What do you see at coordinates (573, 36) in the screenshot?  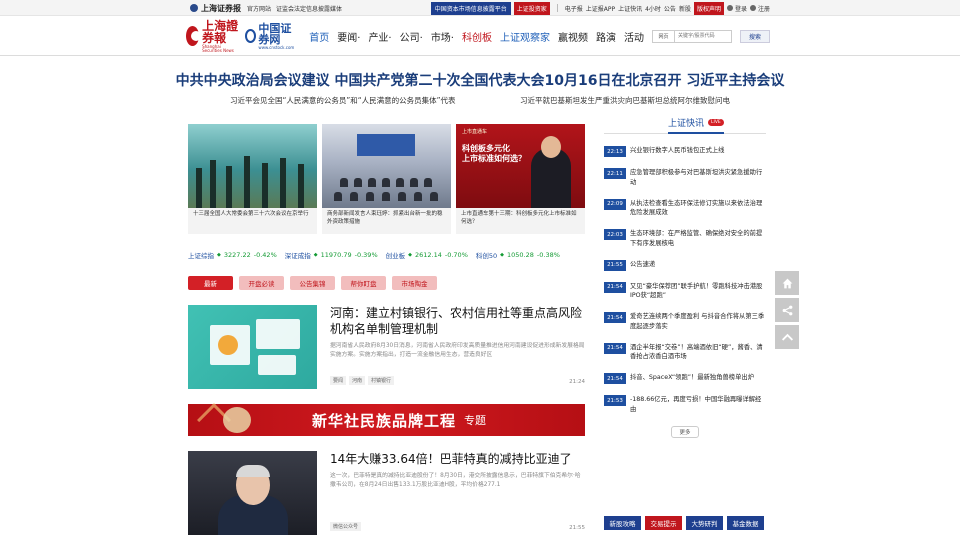 I see `nav-item: 赢视频` at bounding box center [573, 36].